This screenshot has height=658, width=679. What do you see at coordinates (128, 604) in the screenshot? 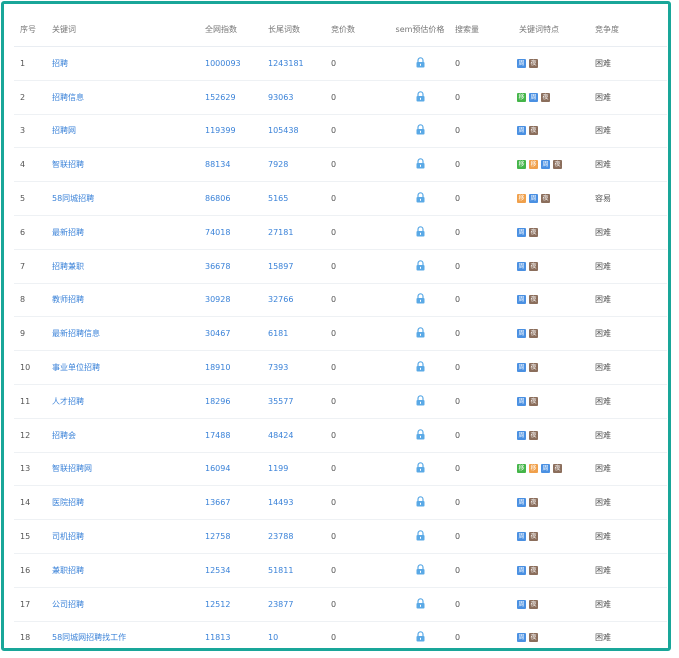
I see `keyword-link: 公司招聘` at bounding box center [128, 604].